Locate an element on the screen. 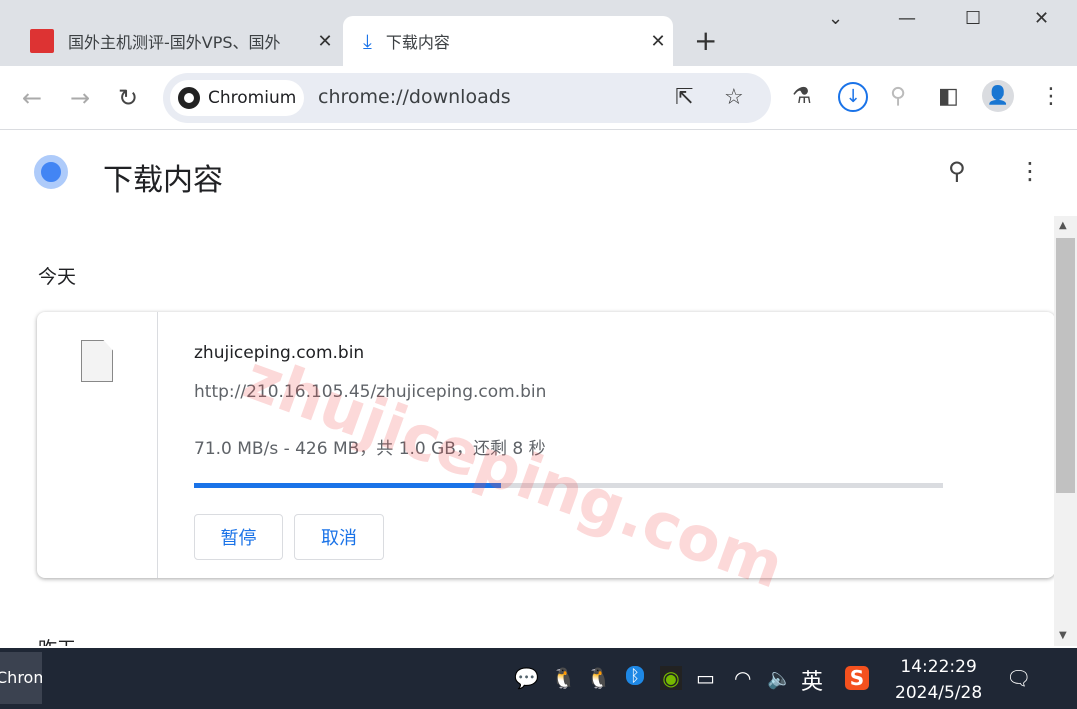  divider is located at coordinates (157, 445).